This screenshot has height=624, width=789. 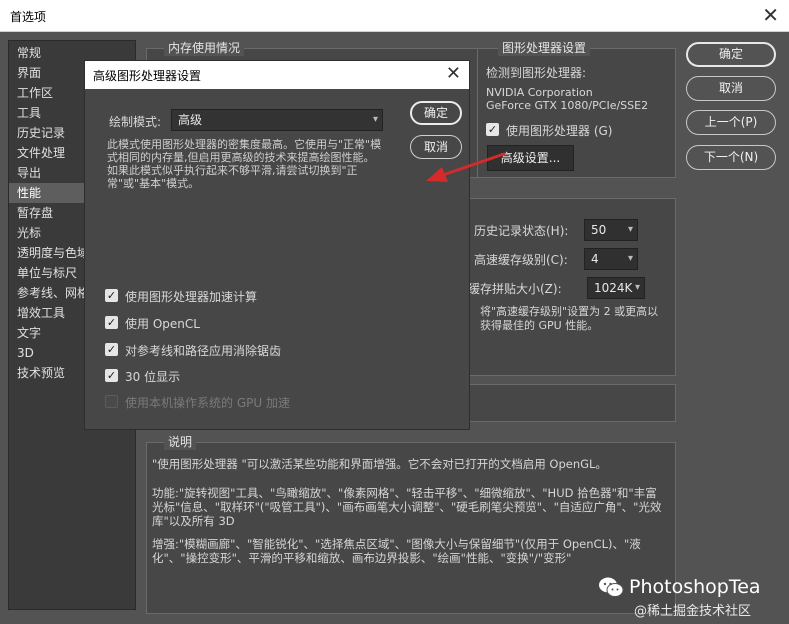 What do you see at coordinates (521, 231) in the screenshot?
I see `history-states-label: 历史记录状态(H):` at bounding box center [521, 231].